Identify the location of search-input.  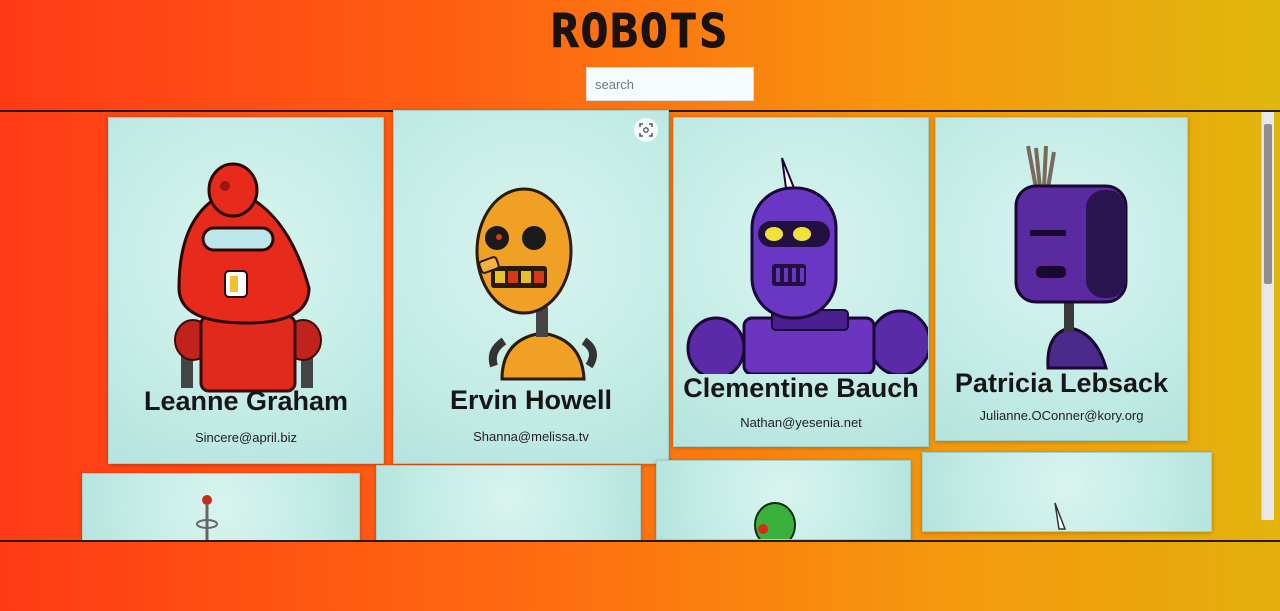
(670, 84).